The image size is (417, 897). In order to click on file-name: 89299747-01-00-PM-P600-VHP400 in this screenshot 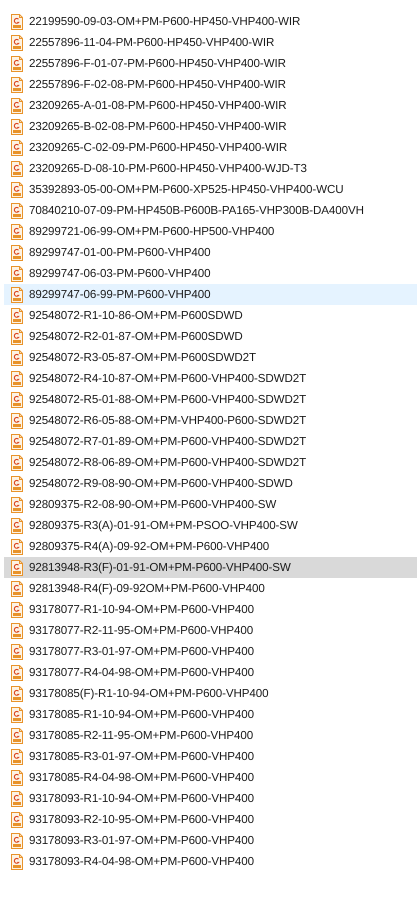, I will do `click(119, 252)`.